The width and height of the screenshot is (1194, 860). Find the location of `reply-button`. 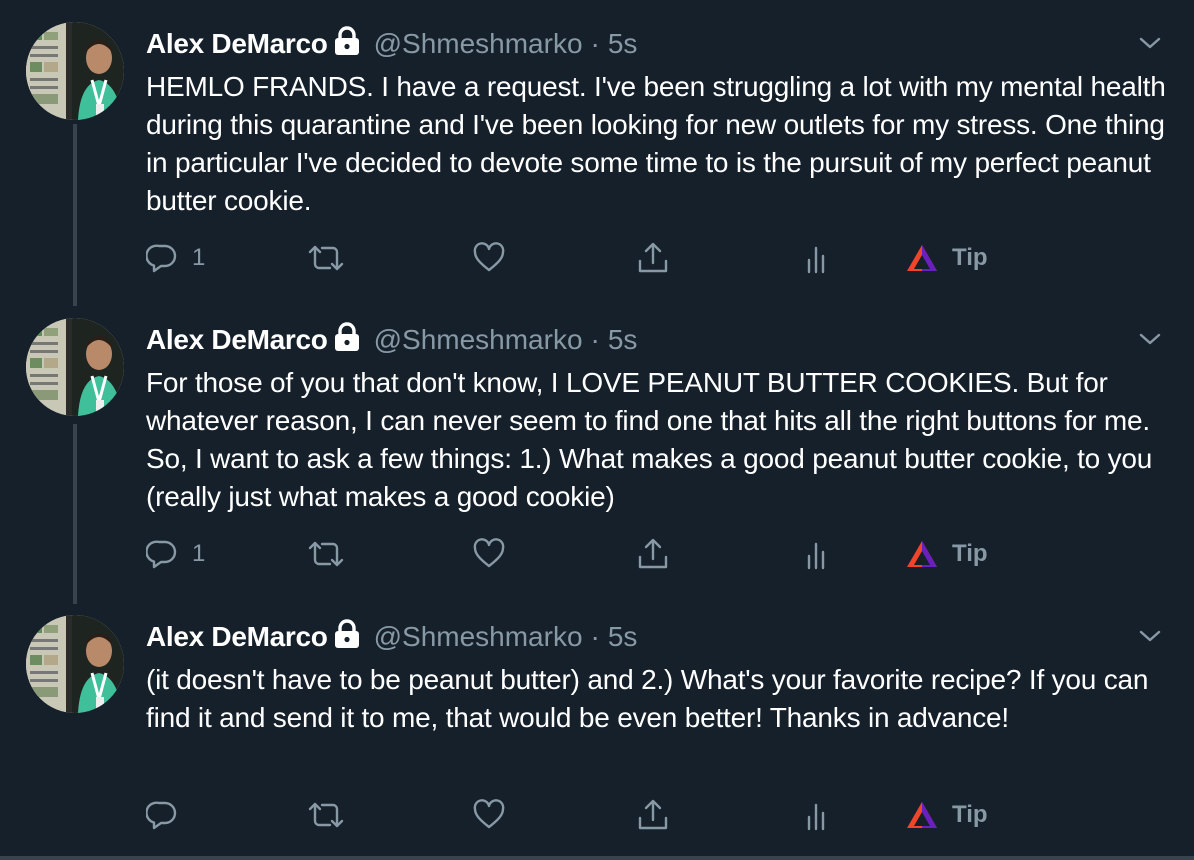

reply-button is located at coordinates (169, 815).